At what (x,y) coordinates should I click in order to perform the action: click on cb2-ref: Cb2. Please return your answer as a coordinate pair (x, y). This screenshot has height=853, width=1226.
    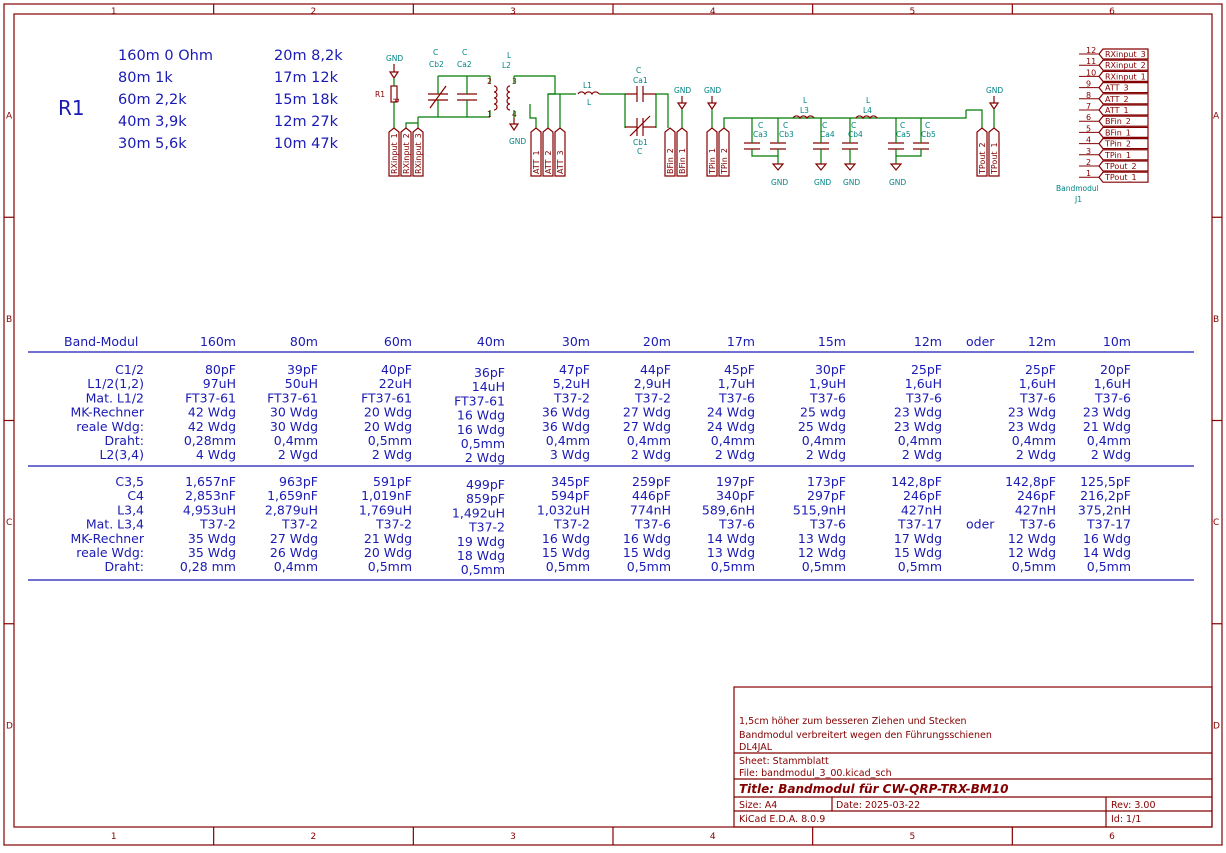
    Looking at the image, I should click on (436, 64).